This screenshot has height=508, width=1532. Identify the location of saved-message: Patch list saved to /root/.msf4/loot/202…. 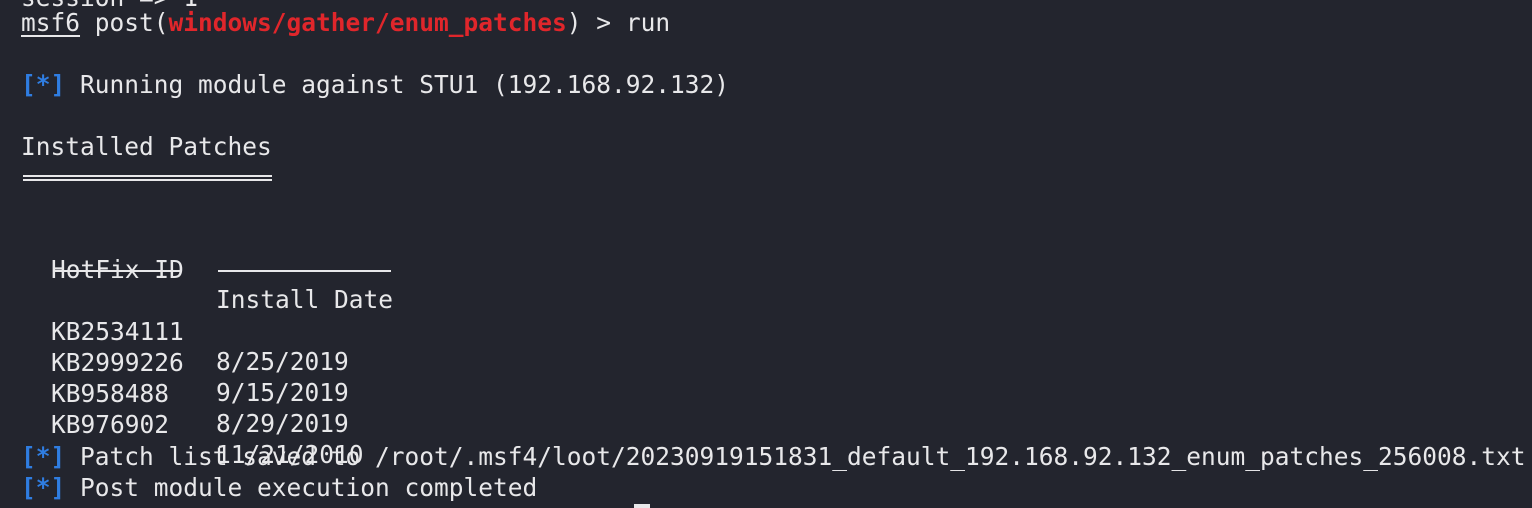
(803, 456).